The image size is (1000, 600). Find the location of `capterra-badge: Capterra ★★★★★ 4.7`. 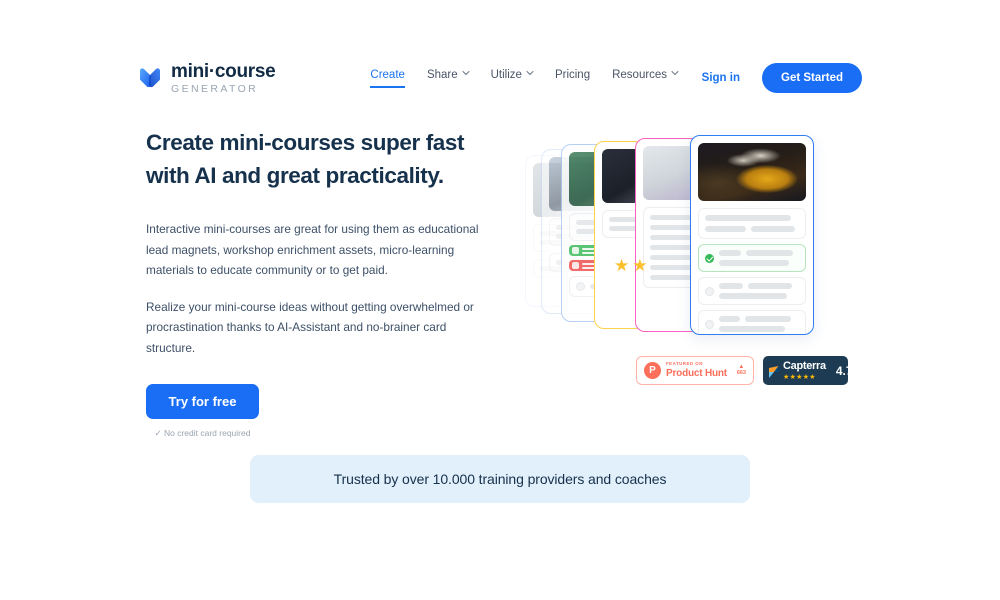

capterra-badge: Capterra ★★★★★ 4.7 is located at coordinates (808, 370).